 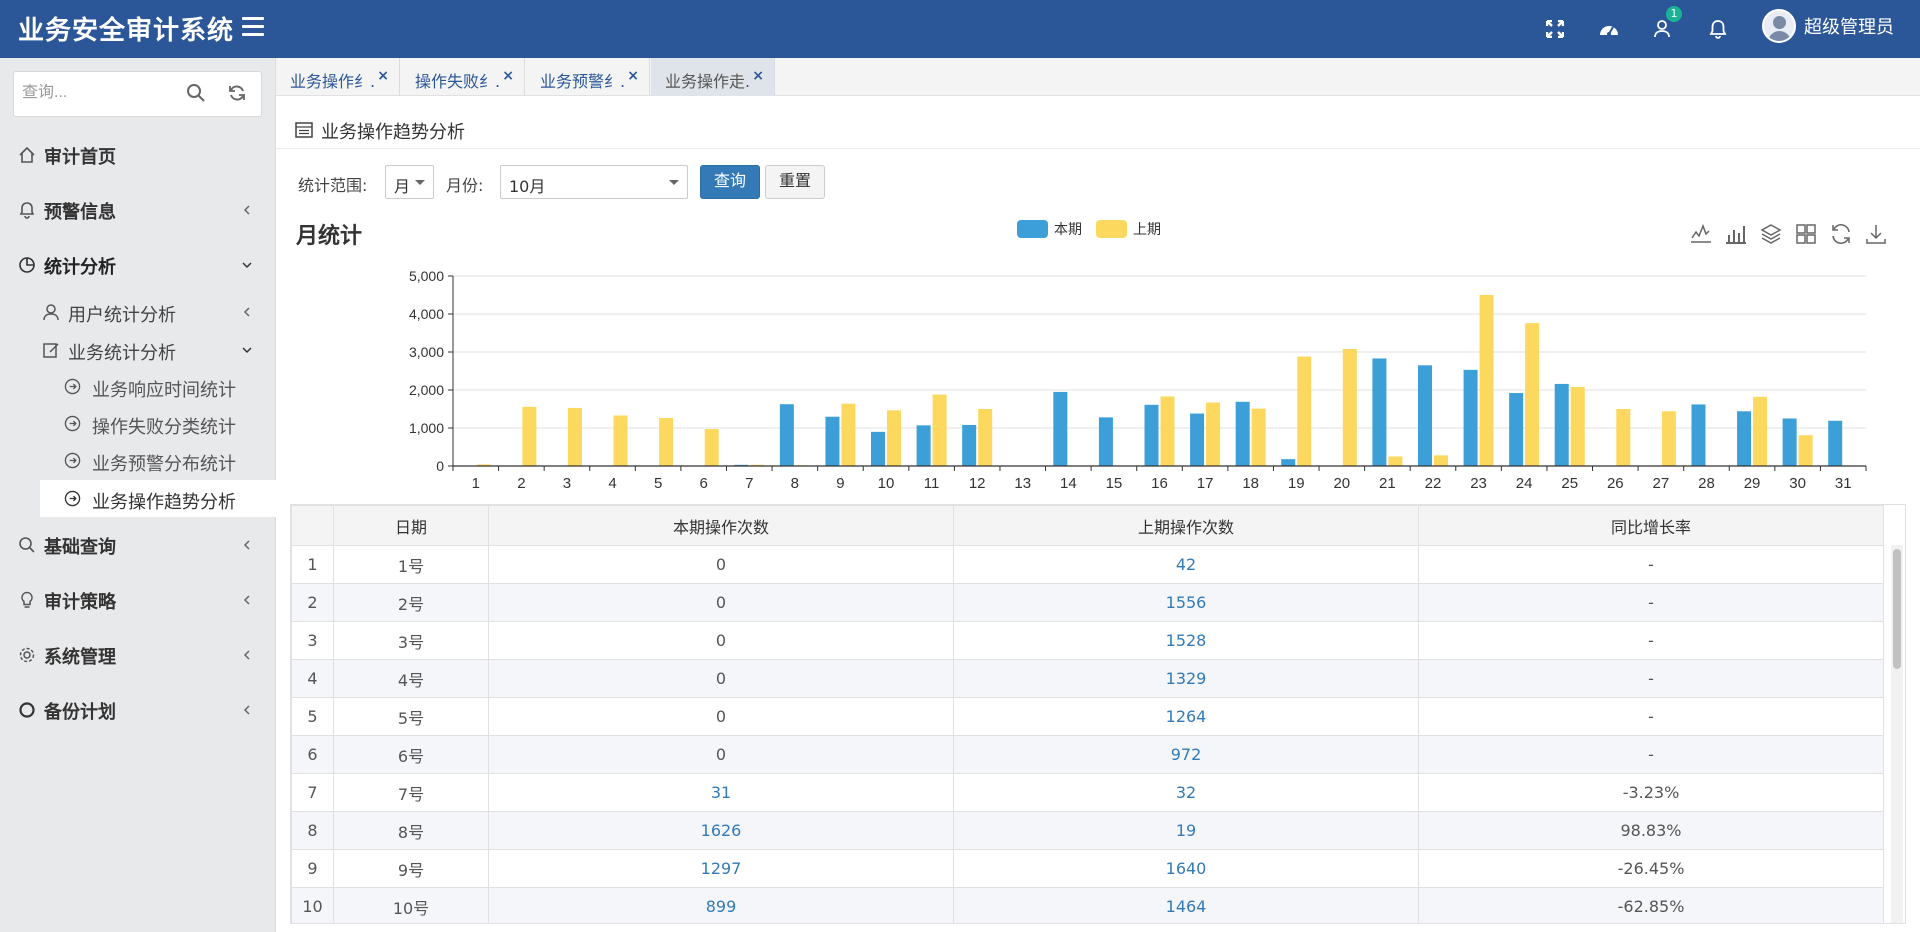 I want to click on download-icon, so click(x=1876, y=234).